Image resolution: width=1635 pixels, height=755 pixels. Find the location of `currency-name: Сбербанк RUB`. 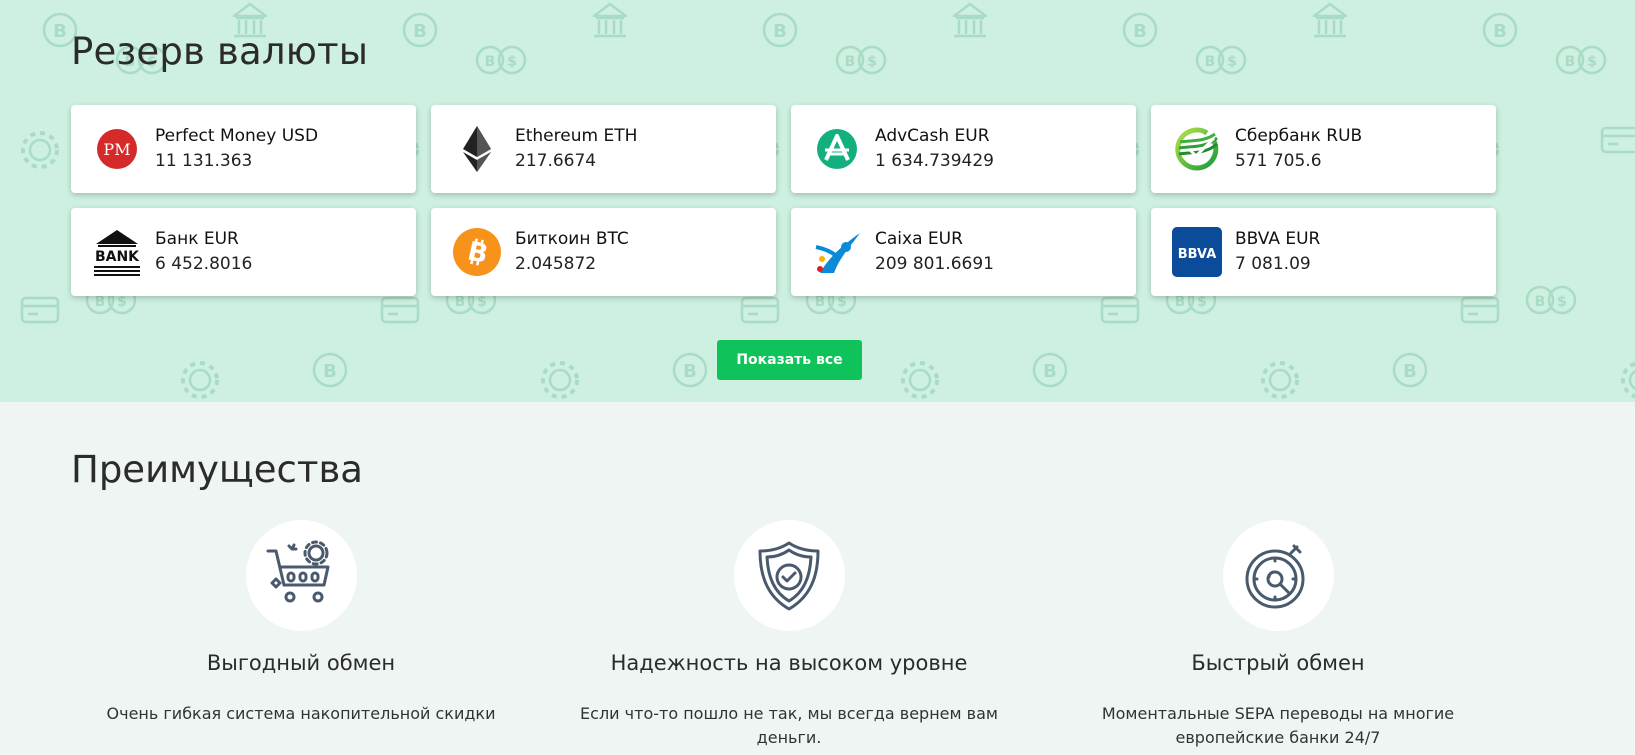

currency-name: Сбербанк RUB is located at coordinates (1299, 136).